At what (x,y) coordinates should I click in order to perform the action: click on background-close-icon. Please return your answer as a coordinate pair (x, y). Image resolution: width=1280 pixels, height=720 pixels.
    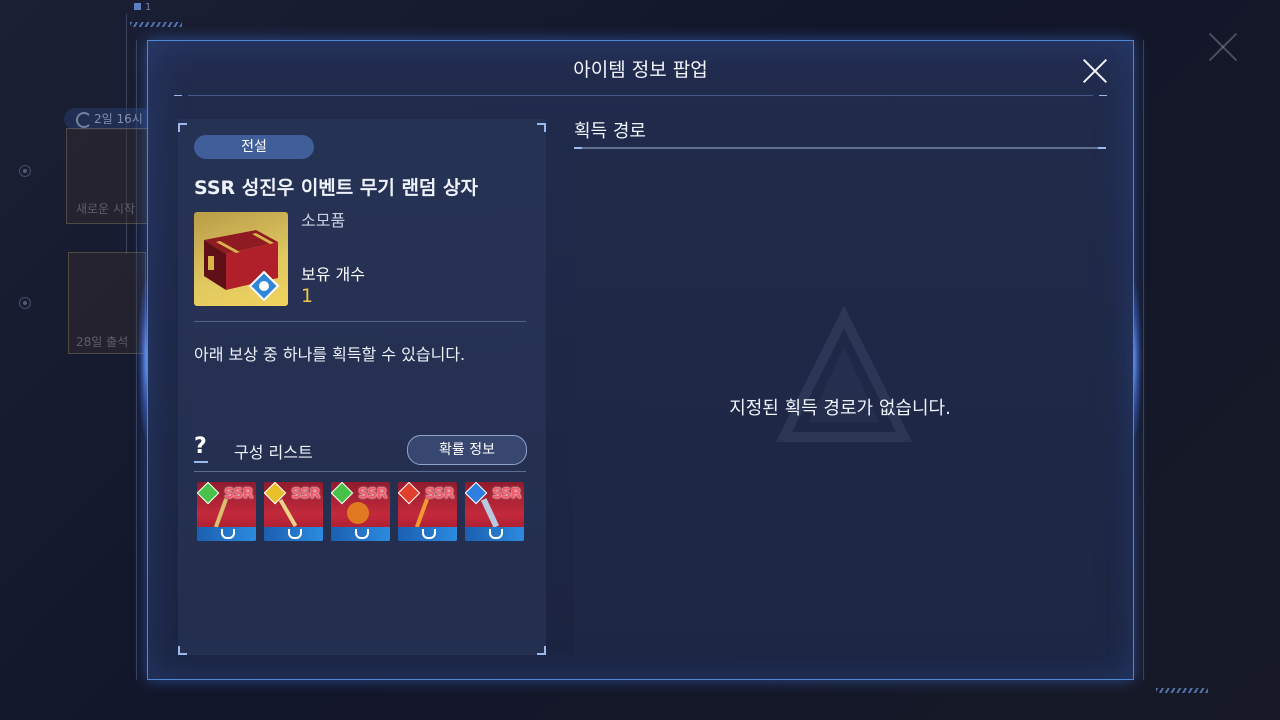
    Looking at the image, I should click on (1223, 47).